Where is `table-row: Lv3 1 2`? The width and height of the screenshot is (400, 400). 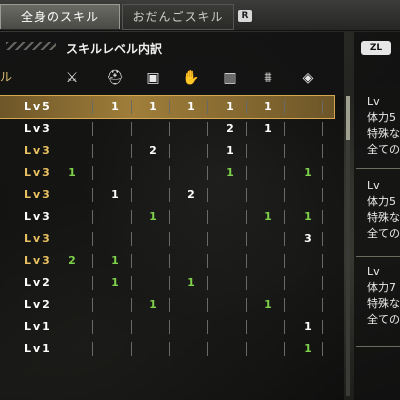 table-row: Lv3 1 2 is located at coordinates (167, 195).